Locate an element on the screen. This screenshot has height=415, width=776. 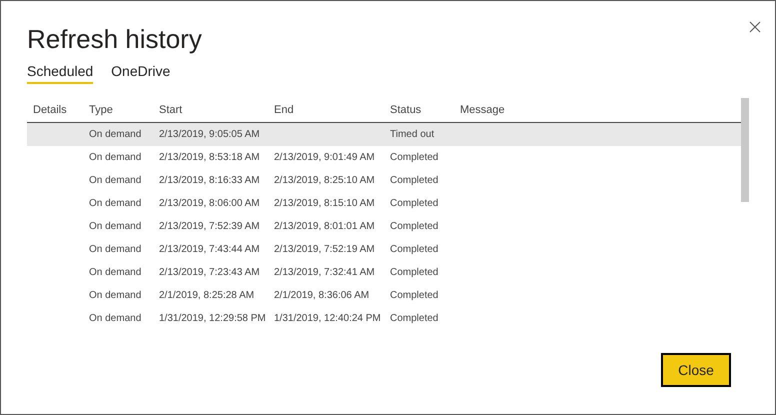
column-header: Start is located at coordinates (171, 110).